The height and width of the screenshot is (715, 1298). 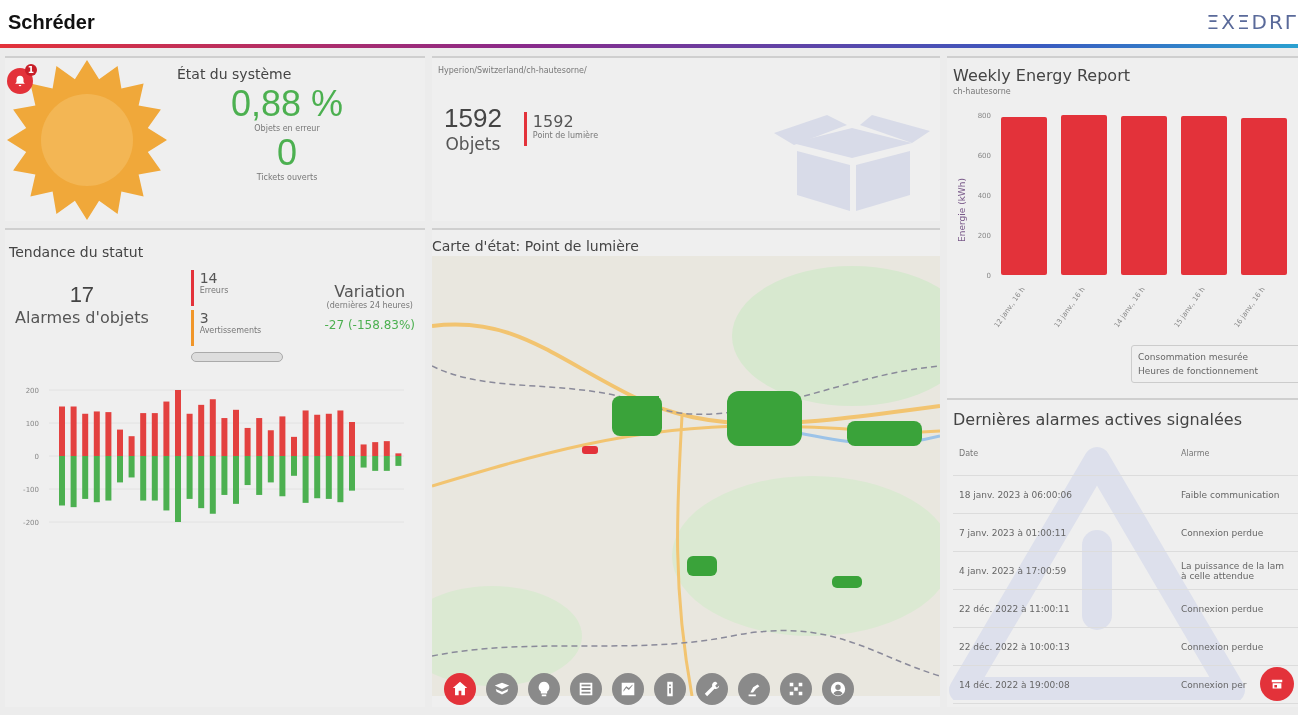 I want to click on table-cell-text: 4 janv. 2023 à 17:00:59, so click(x=1013, y=570).